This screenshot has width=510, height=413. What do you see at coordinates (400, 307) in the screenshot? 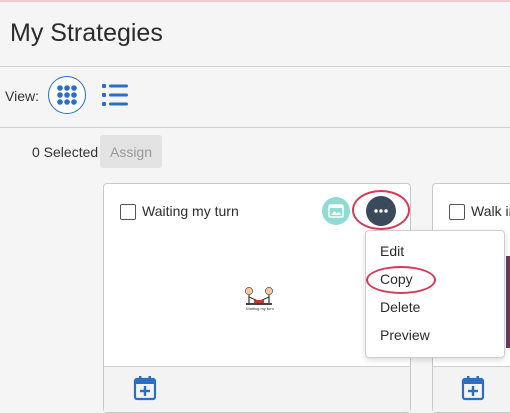
I see `menu-item-delete: Delete` at bounding box center [400, 307].